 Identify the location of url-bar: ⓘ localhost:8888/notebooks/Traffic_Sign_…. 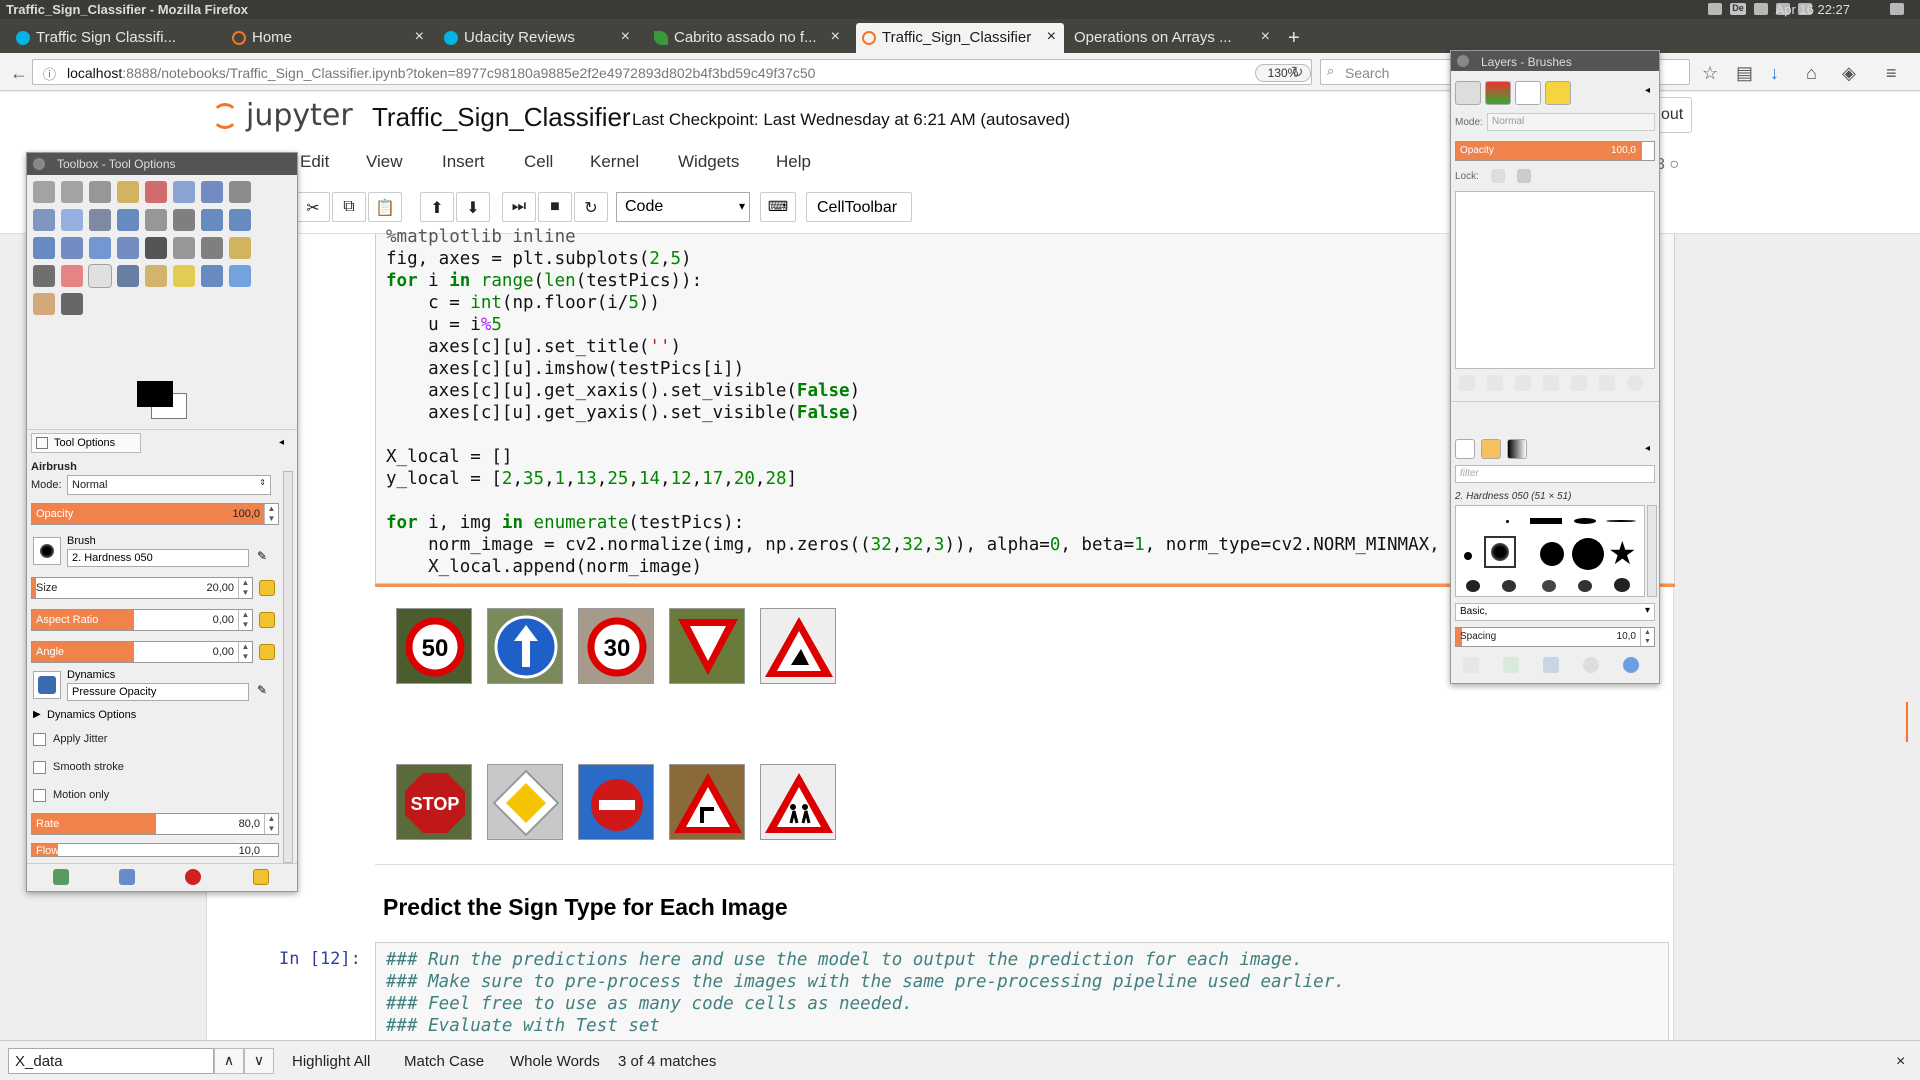
(672, 72).